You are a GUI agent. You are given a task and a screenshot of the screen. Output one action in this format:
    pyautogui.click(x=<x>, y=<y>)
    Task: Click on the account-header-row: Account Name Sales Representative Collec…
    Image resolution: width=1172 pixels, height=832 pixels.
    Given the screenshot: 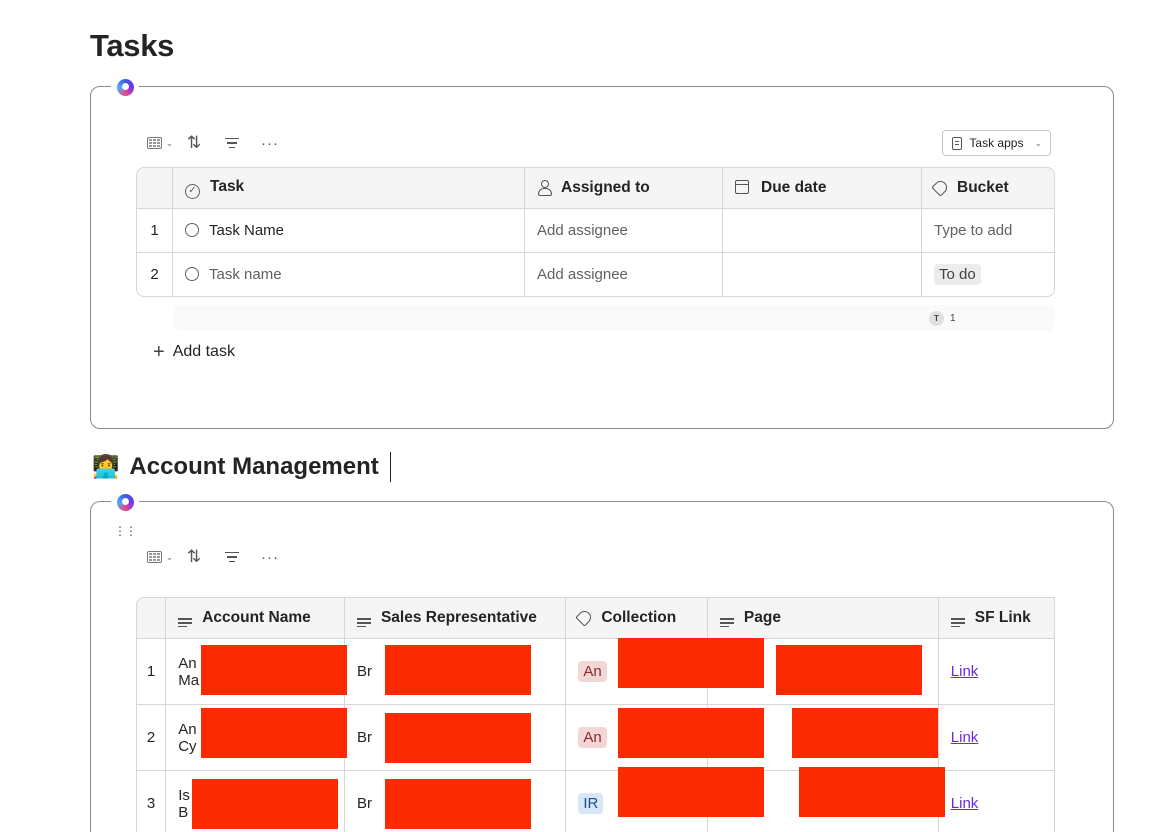 What is the action you would take?
    pyautogui.click(x=595, y=618)
    